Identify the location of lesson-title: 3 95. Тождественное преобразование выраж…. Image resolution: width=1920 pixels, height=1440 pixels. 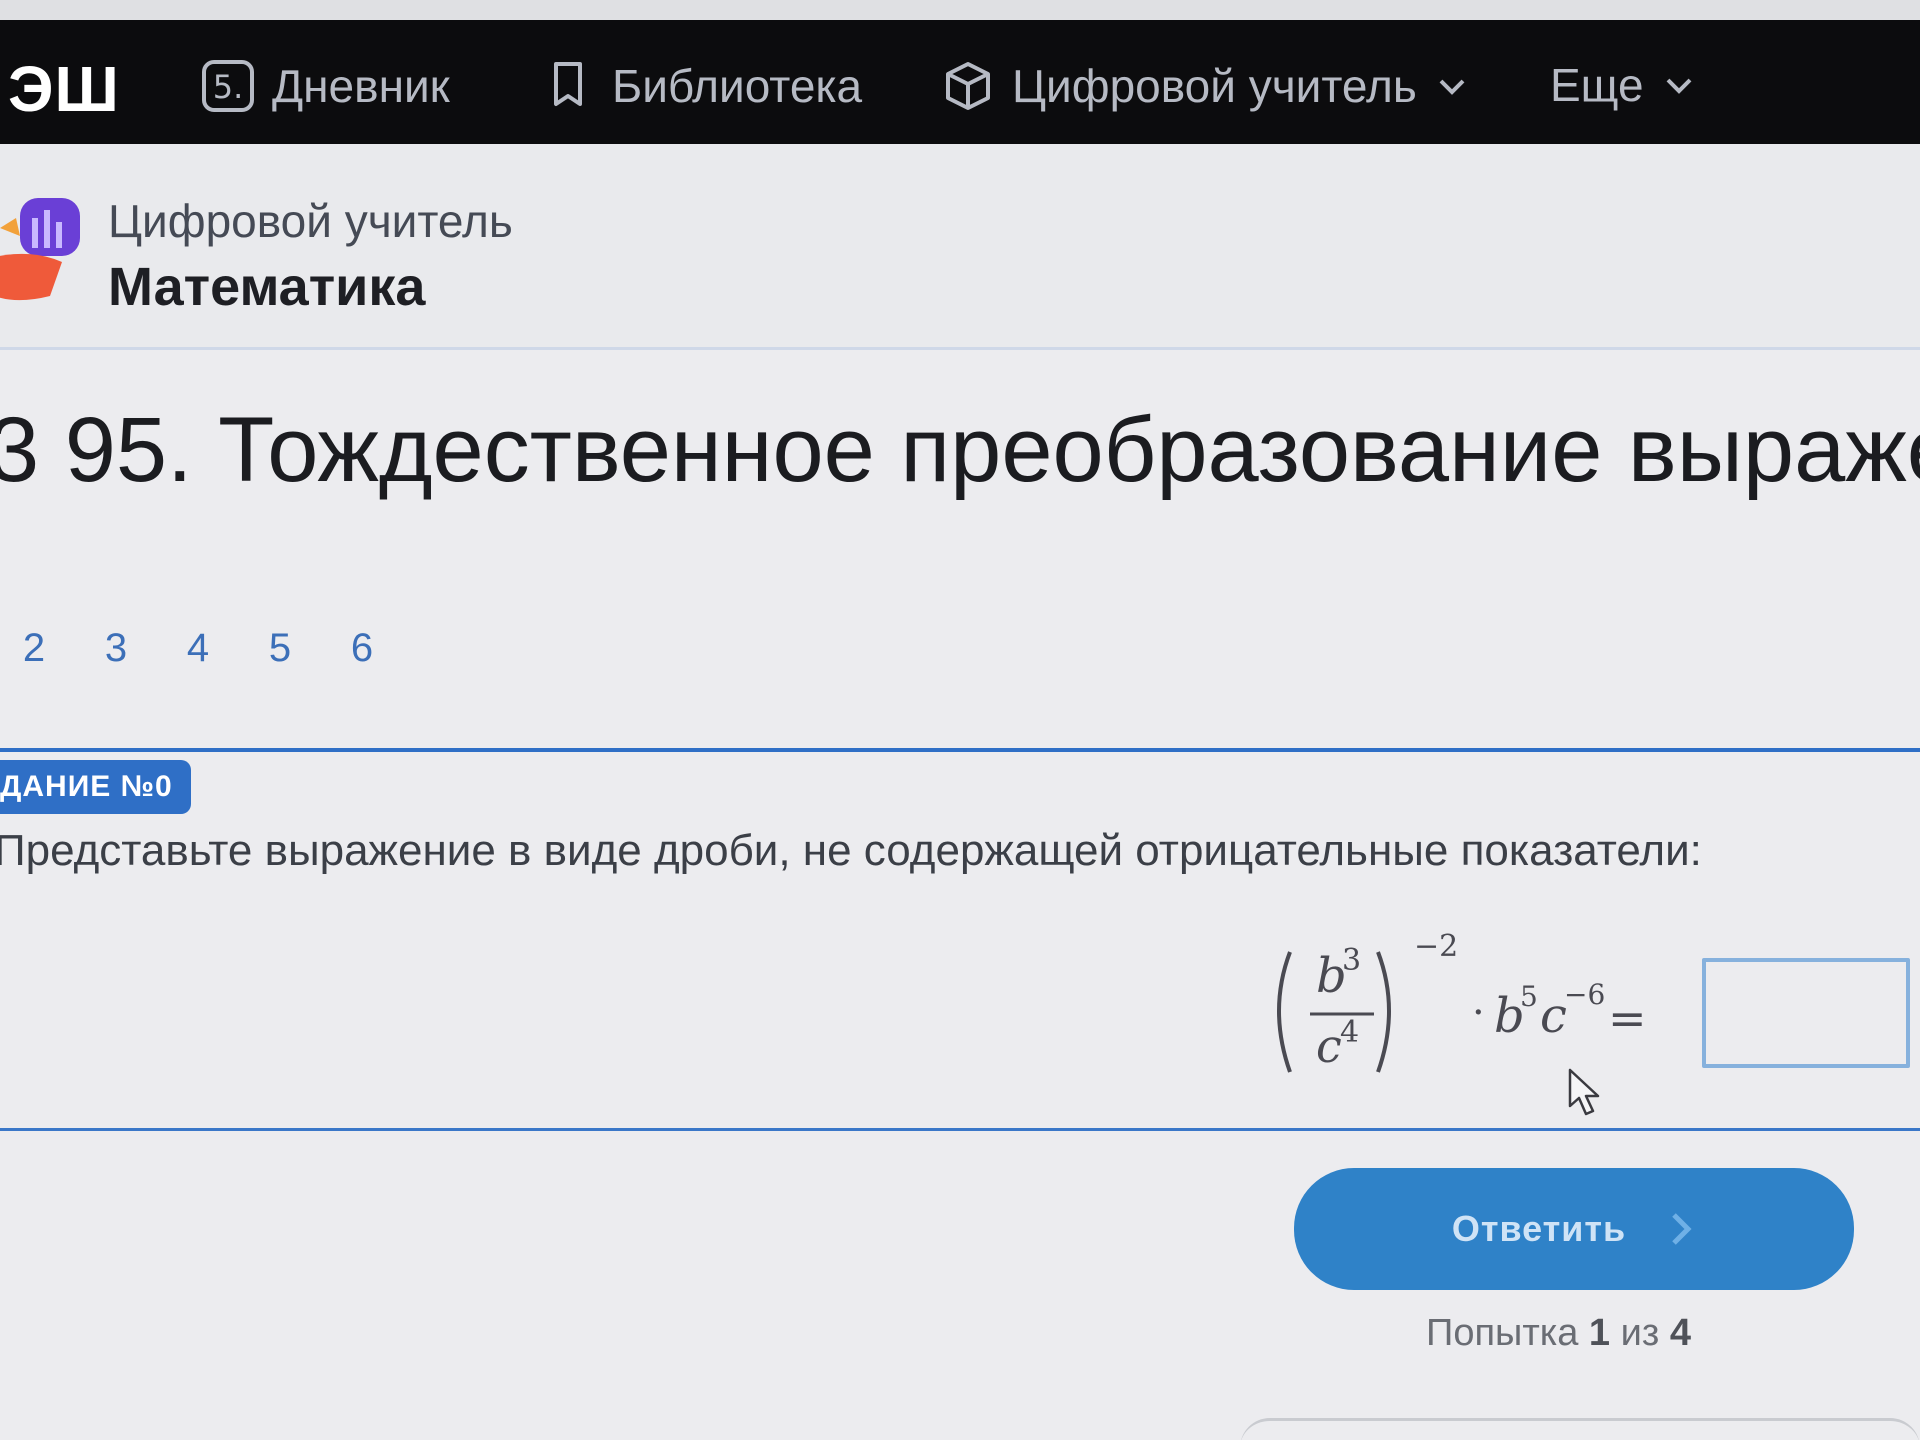
(960, 450).